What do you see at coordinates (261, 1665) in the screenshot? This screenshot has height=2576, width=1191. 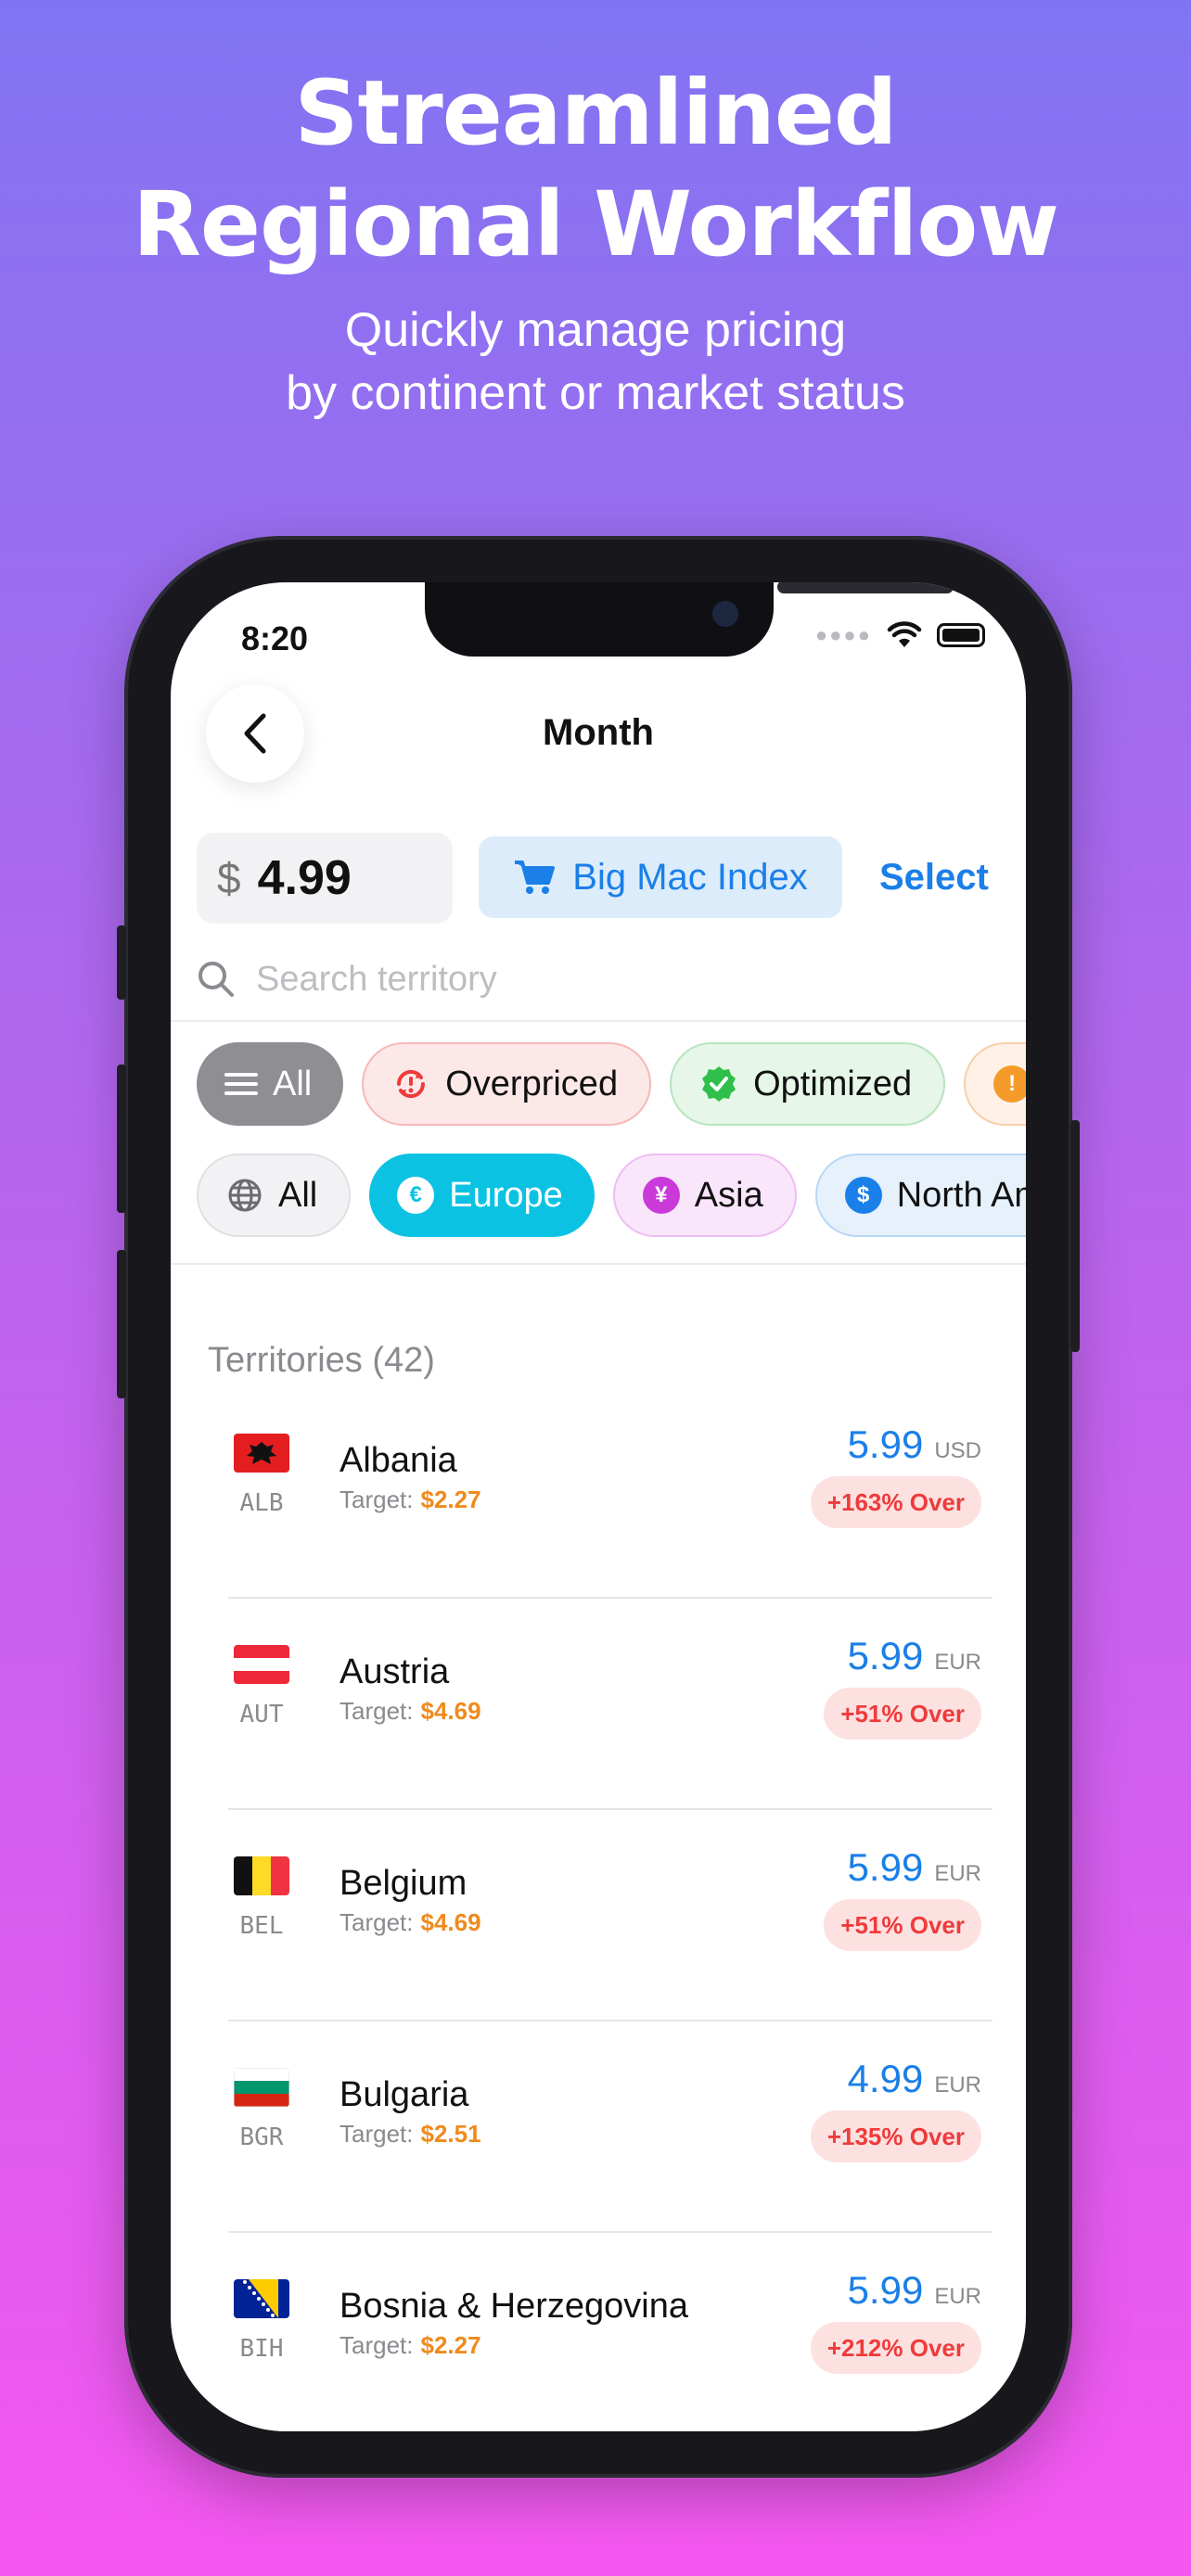 I see `flag-austria-icon` at bounding box center [261, 1665].